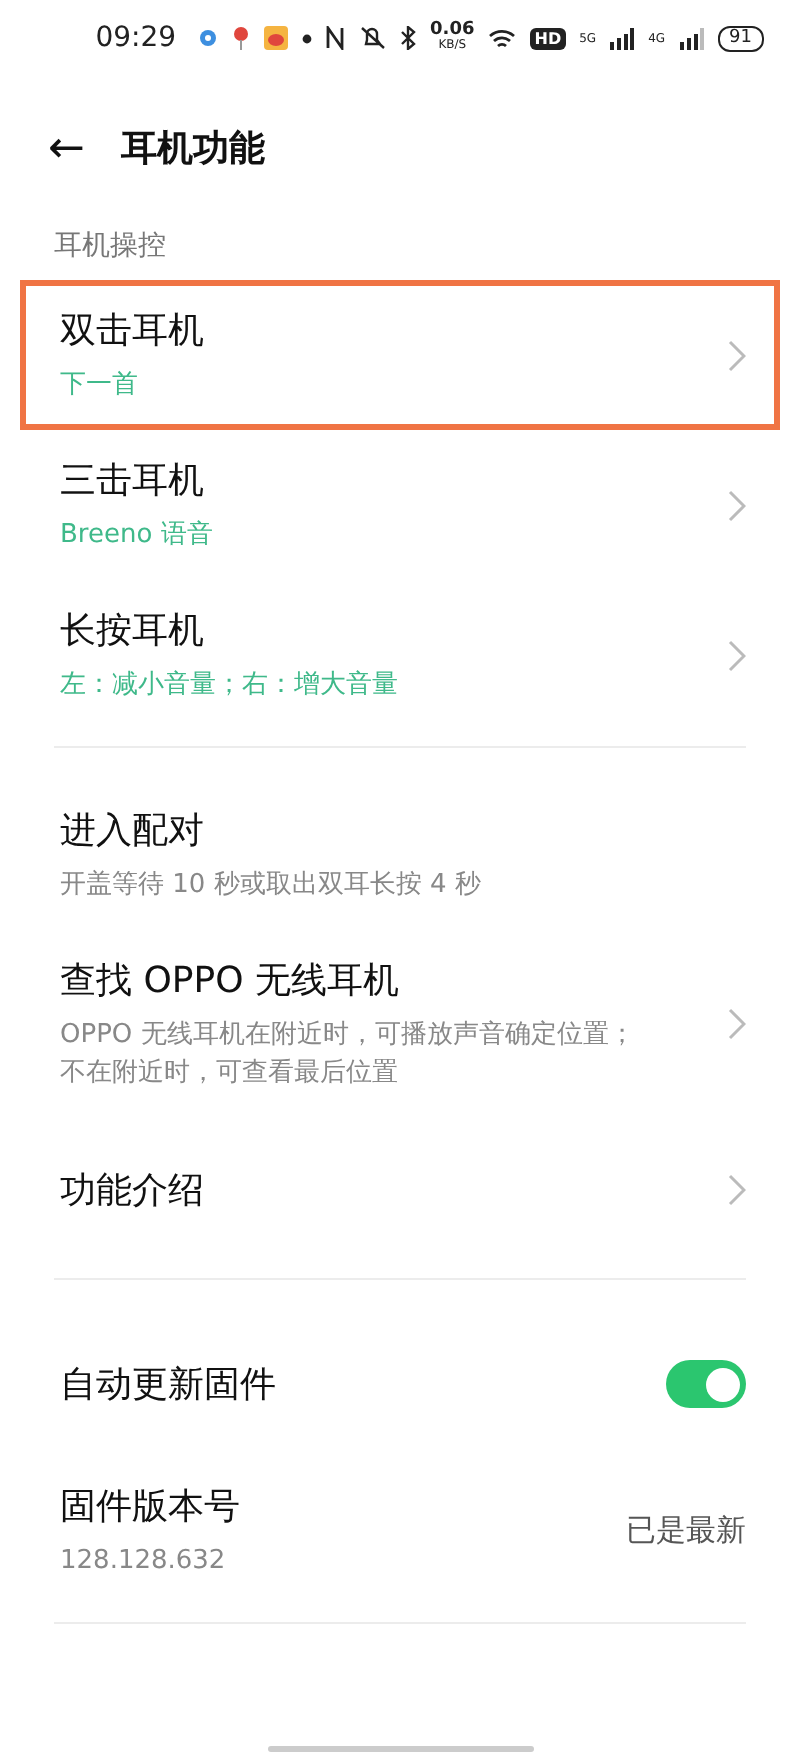 Image resolution: width=800 pixels, height=1758 pixels. I want to click on setting-value: 已是最新, so click(686, 1531).